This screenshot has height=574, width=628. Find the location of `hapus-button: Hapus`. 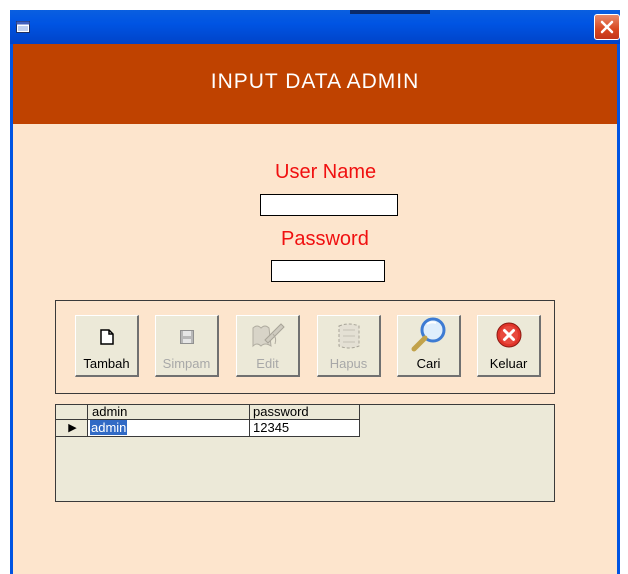

hapus-button: Hapus is located at coordinates (349, 346).